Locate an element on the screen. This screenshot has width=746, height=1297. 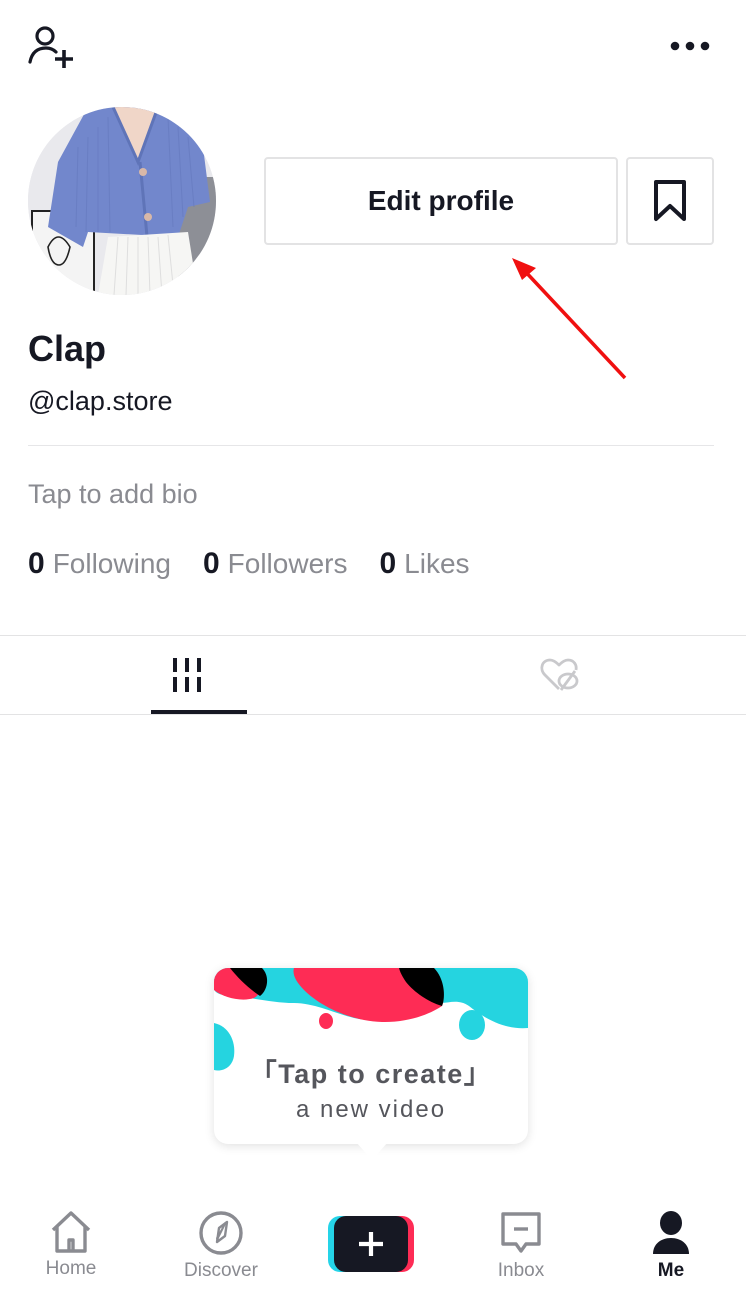
liked-private-icon is located at coordinates (558, 674).